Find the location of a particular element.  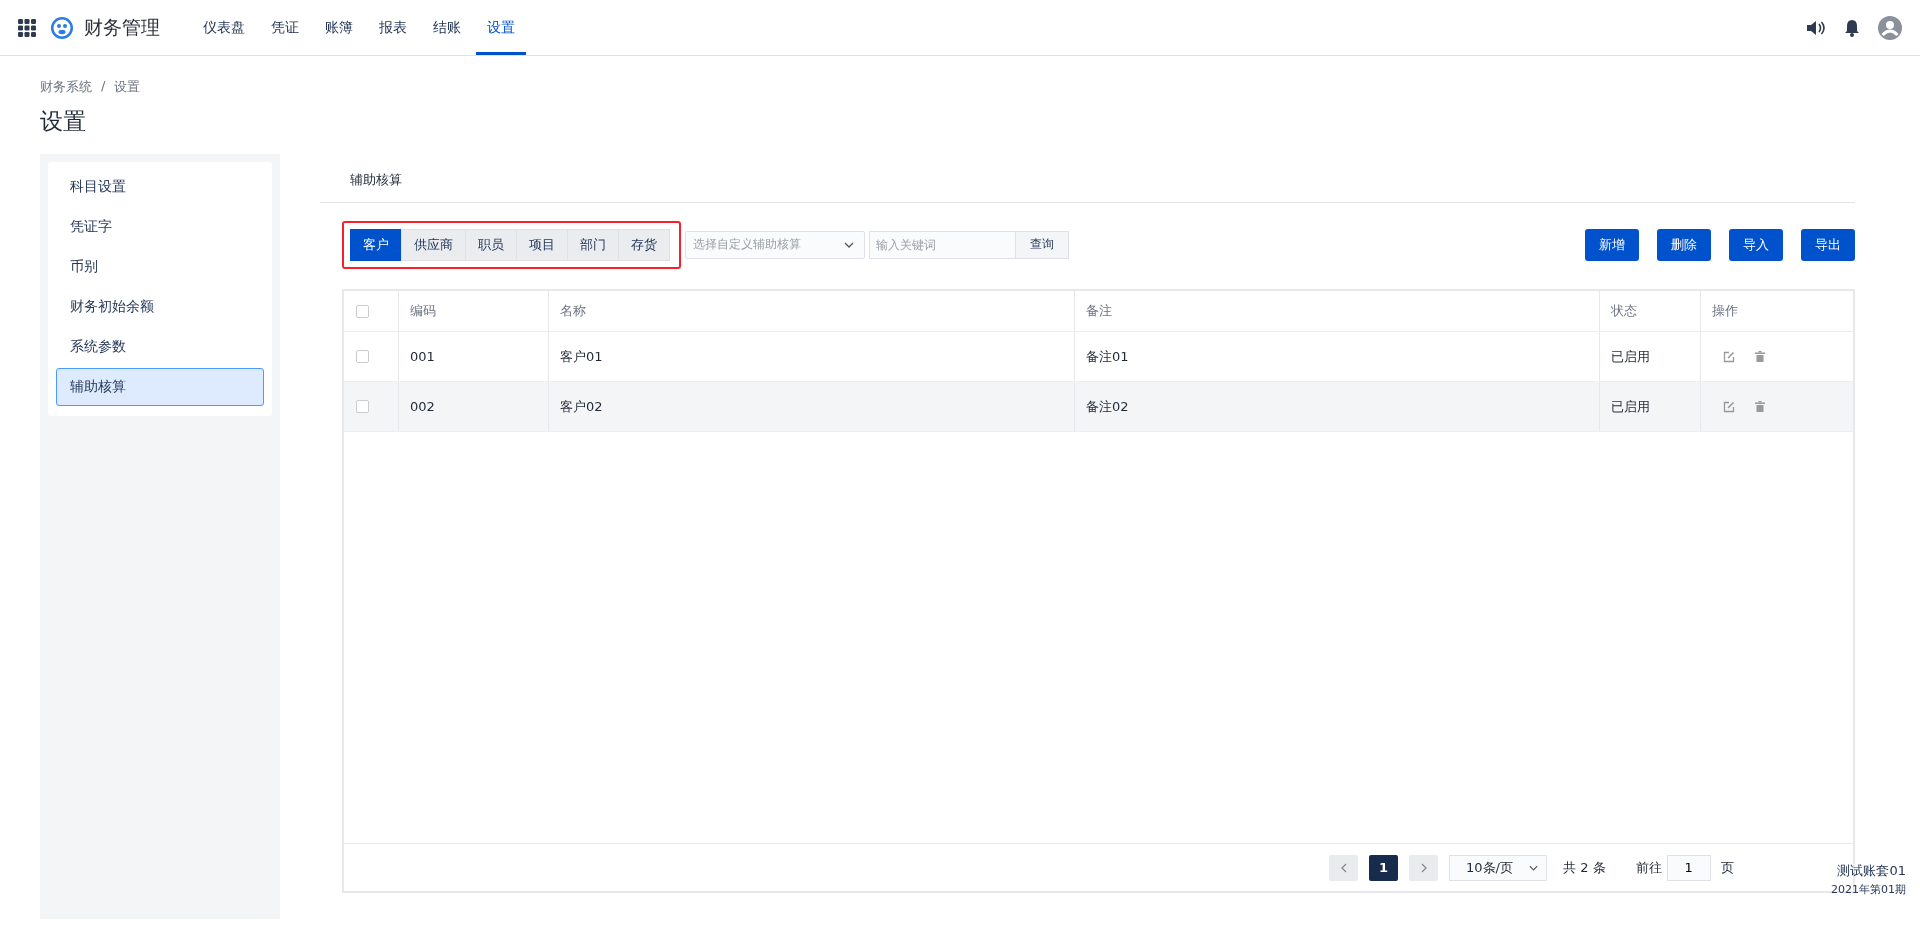

nav-tab: 报表 is located at coordinates (393, 27).